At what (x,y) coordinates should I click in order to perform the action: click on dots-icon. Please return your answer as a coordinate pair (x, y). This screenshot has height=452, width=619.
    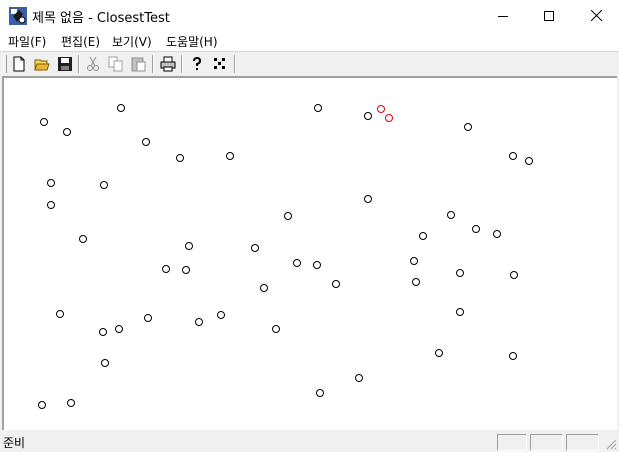
    Looking at the image, I should click on (219, 63).